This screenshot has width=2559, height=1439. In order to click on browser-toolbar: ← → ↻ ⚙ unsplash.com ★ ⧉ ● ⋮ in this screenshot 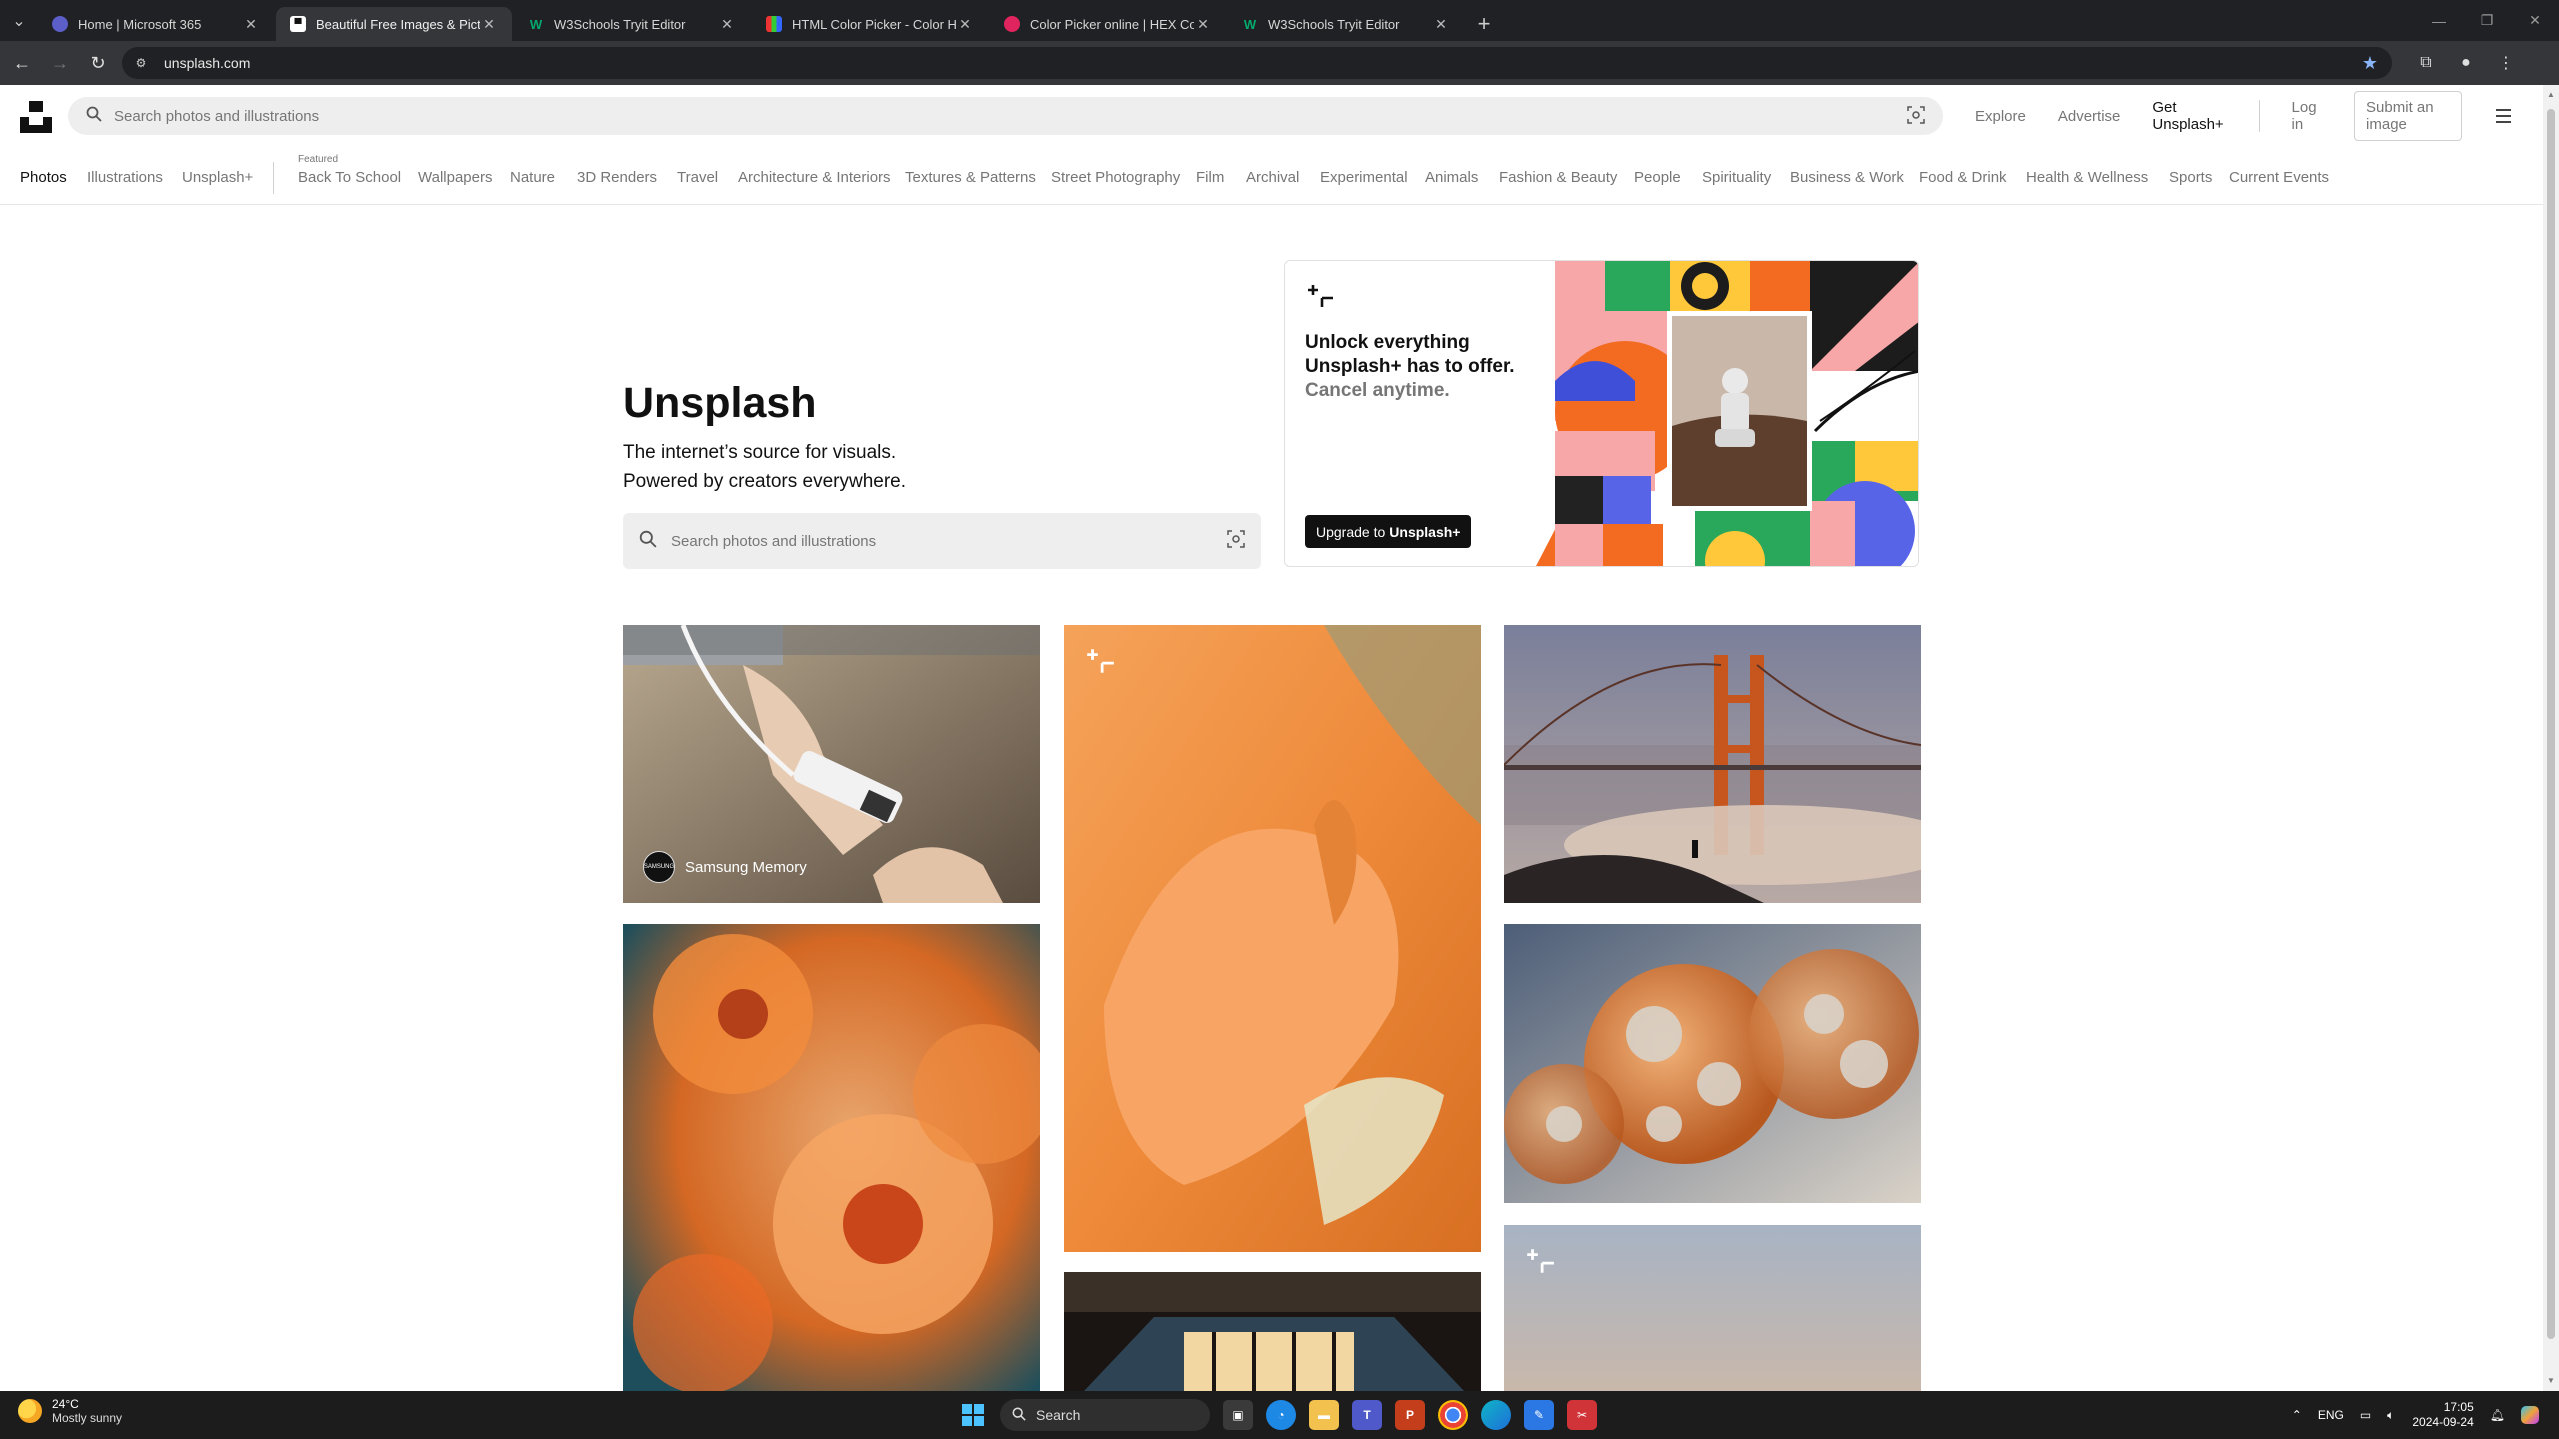, I will do `click(1279, 63)`.